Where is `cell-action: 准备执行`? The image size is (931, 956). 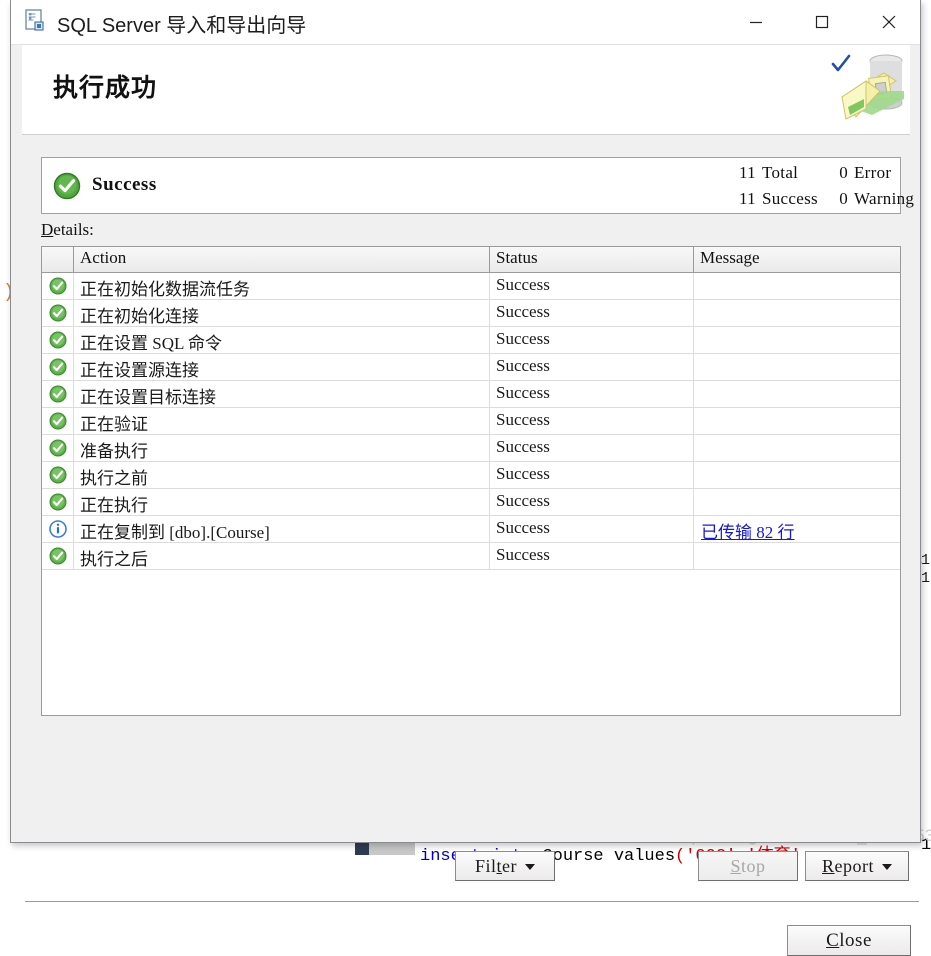 cell-action: 准备执行 is located at coordinates (282, 448).